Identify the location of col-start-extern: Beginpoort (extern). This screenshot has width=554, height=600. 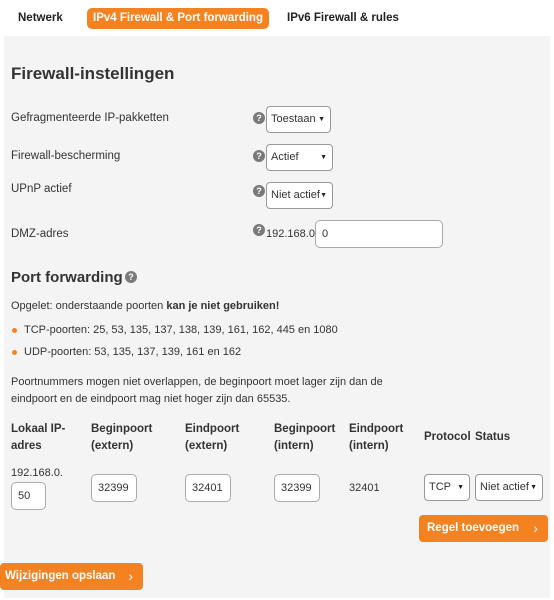
(121, 438).